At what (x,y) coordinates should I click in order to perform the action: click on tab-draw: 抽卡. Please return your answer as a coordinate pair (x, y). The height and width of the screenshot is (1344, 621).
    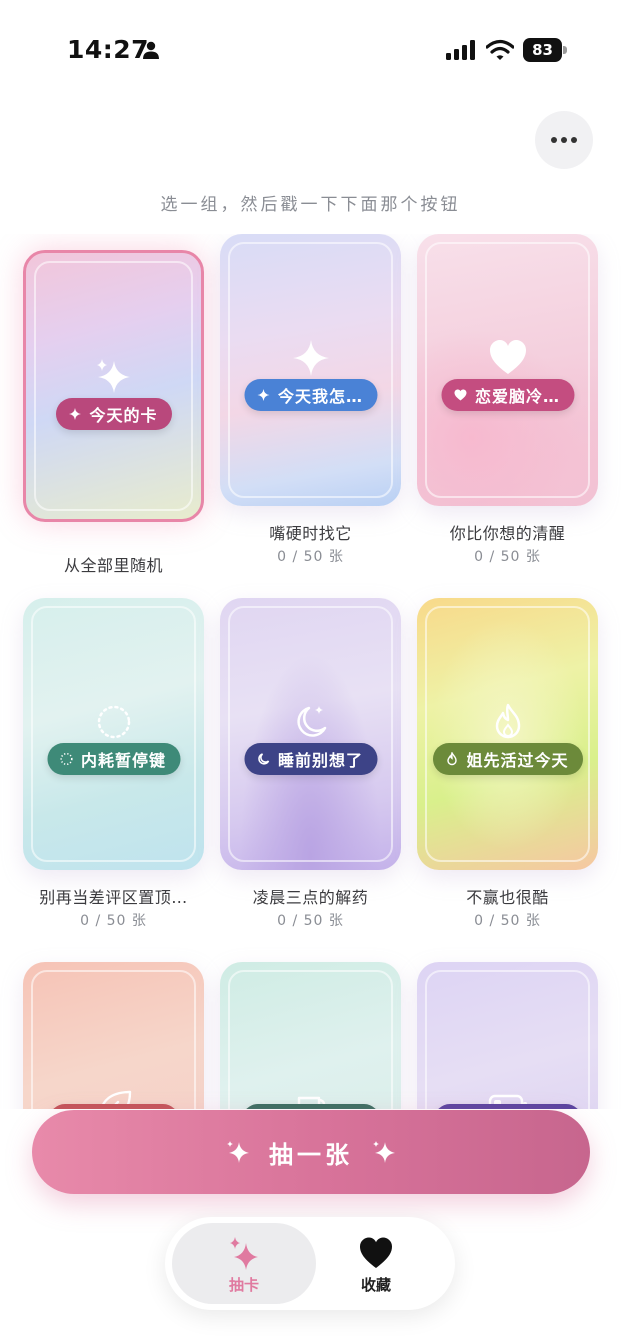
    Looking at the image, I should click on (244, 1263).